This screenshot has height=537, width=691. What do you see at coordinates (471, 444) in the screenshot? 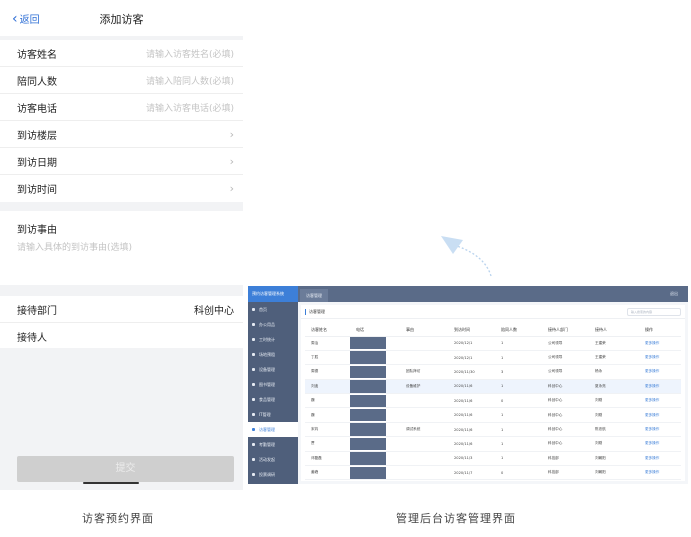
I see `cell-time: 2020/11/6` at bounding box center [471, 444].